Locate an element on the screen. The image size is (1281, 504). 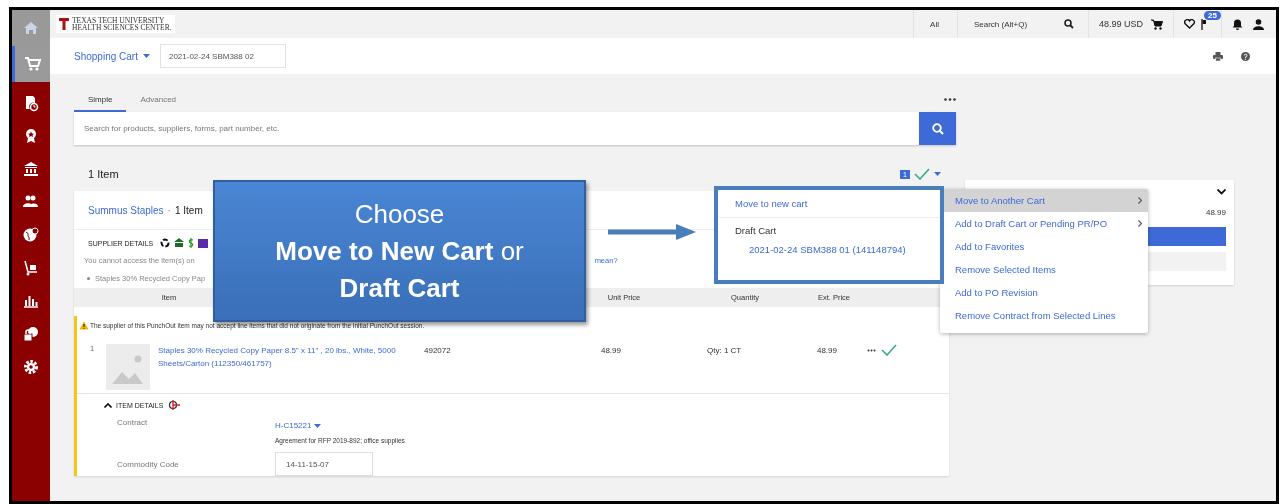
user-icon is located at coordinates (1258, 24).